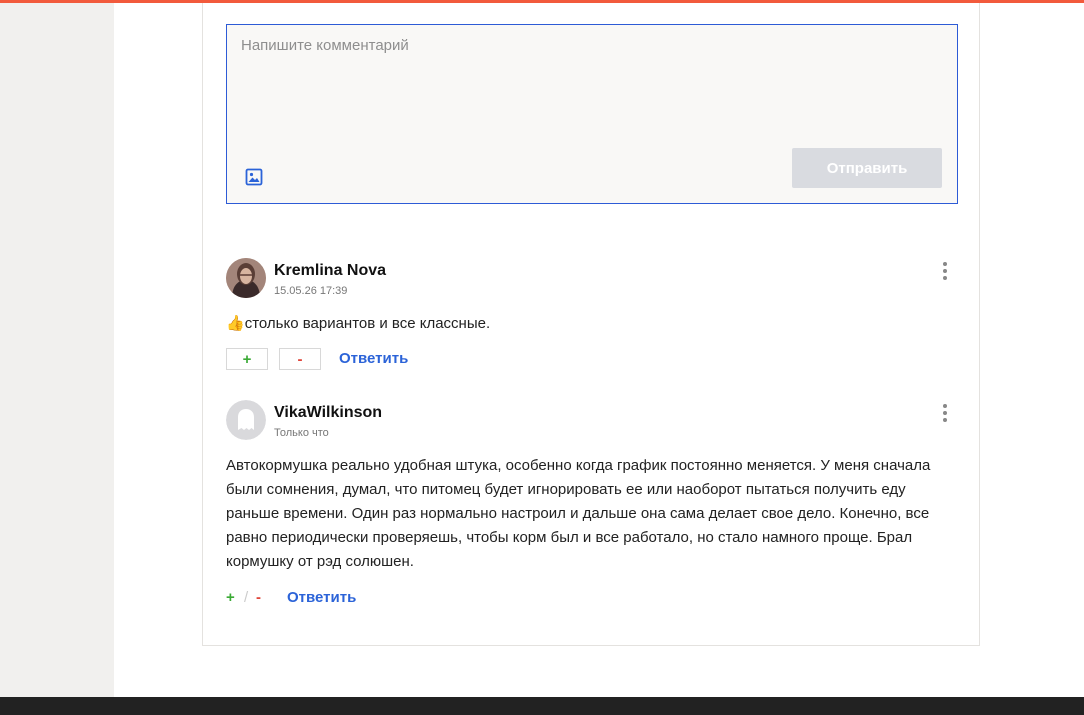 The height and width of the screenshot is (715, 1084). What do you see at coordinates (591, 87) in the screenshot?
I see `comment-input` at bounding box center [591, 87].